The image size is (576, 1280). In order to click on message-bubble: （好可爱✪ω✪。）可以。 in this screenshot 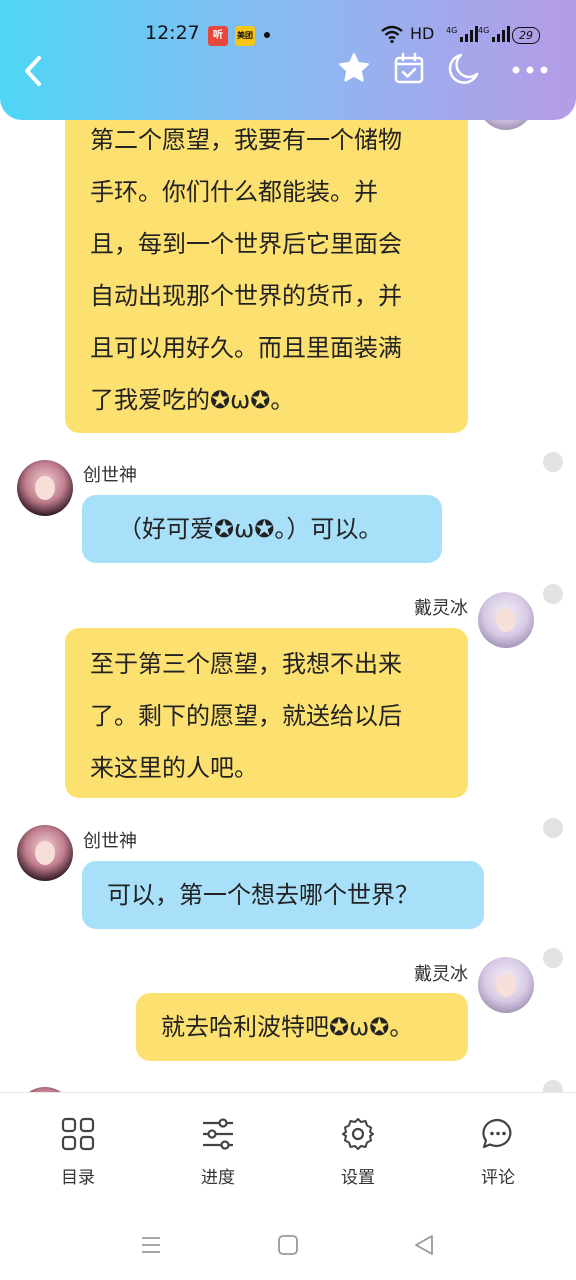, I will do `click(262, 529)`.